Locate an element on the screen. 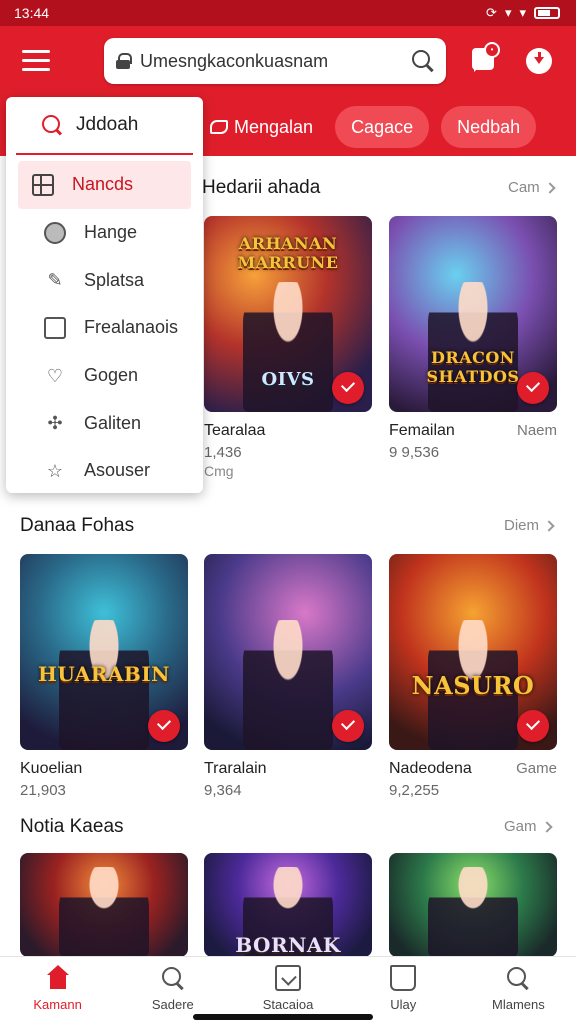  section-title-3: Notia Kaeas is located at coordinates (72, 826).